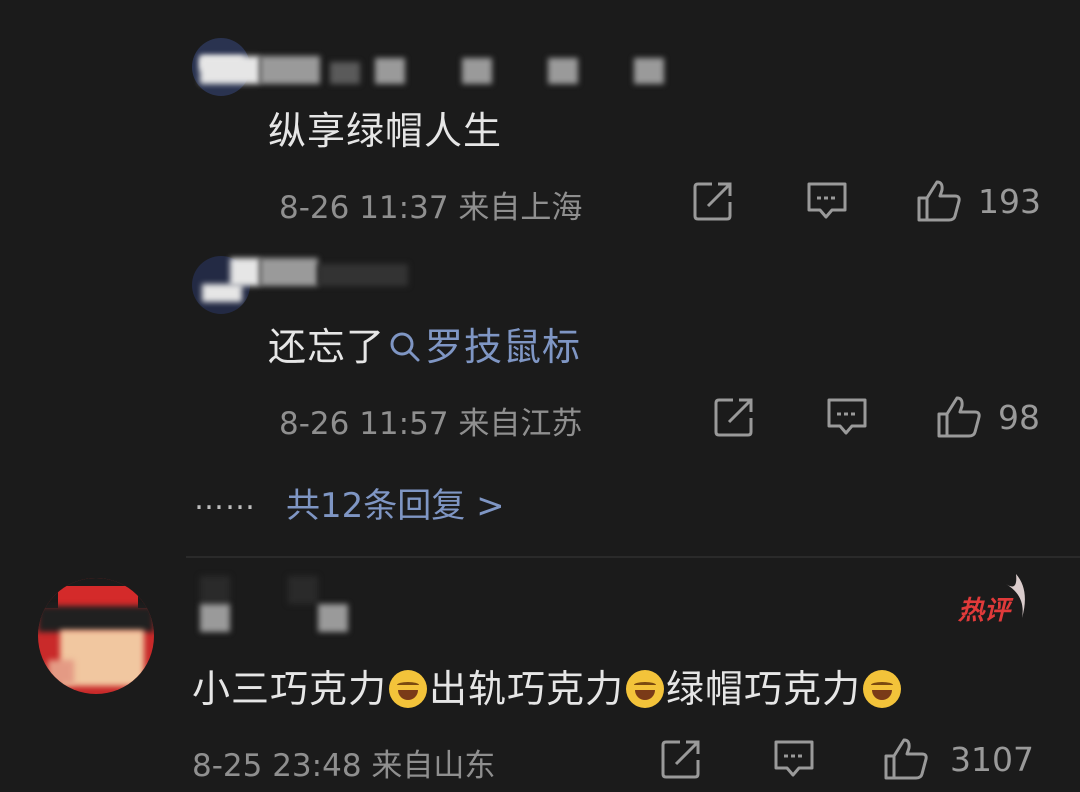 Image resolution: width=1080 pixels, height=792 pixels. I want to click on reply-meta: 8-26 11:37 来自上海, so click(430, 204).